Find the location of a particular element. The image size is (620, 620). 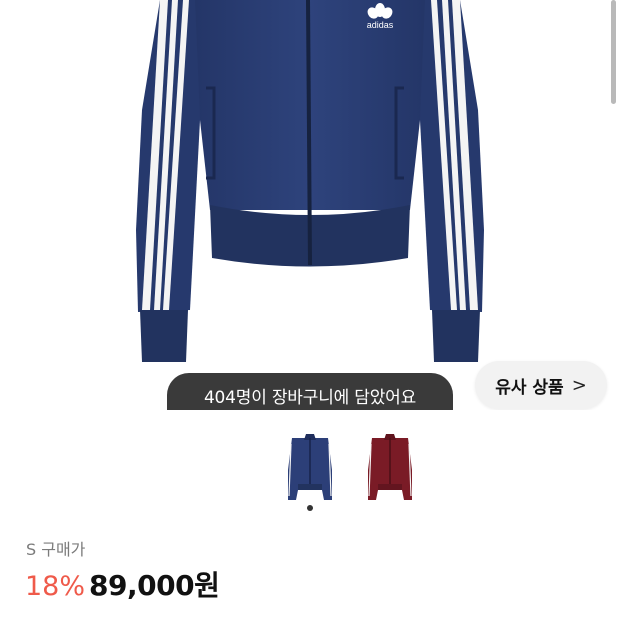

price-value: 89,000원 is located at coordinates (154, 585).